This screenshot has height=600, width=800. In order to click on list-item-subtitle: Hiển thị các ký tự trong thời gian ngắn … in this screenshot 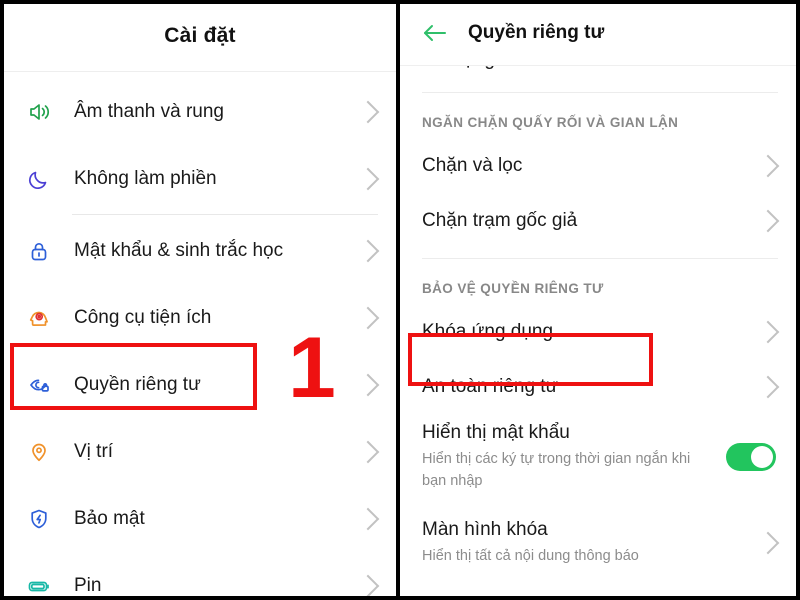, I will do `click(556, 470)`.